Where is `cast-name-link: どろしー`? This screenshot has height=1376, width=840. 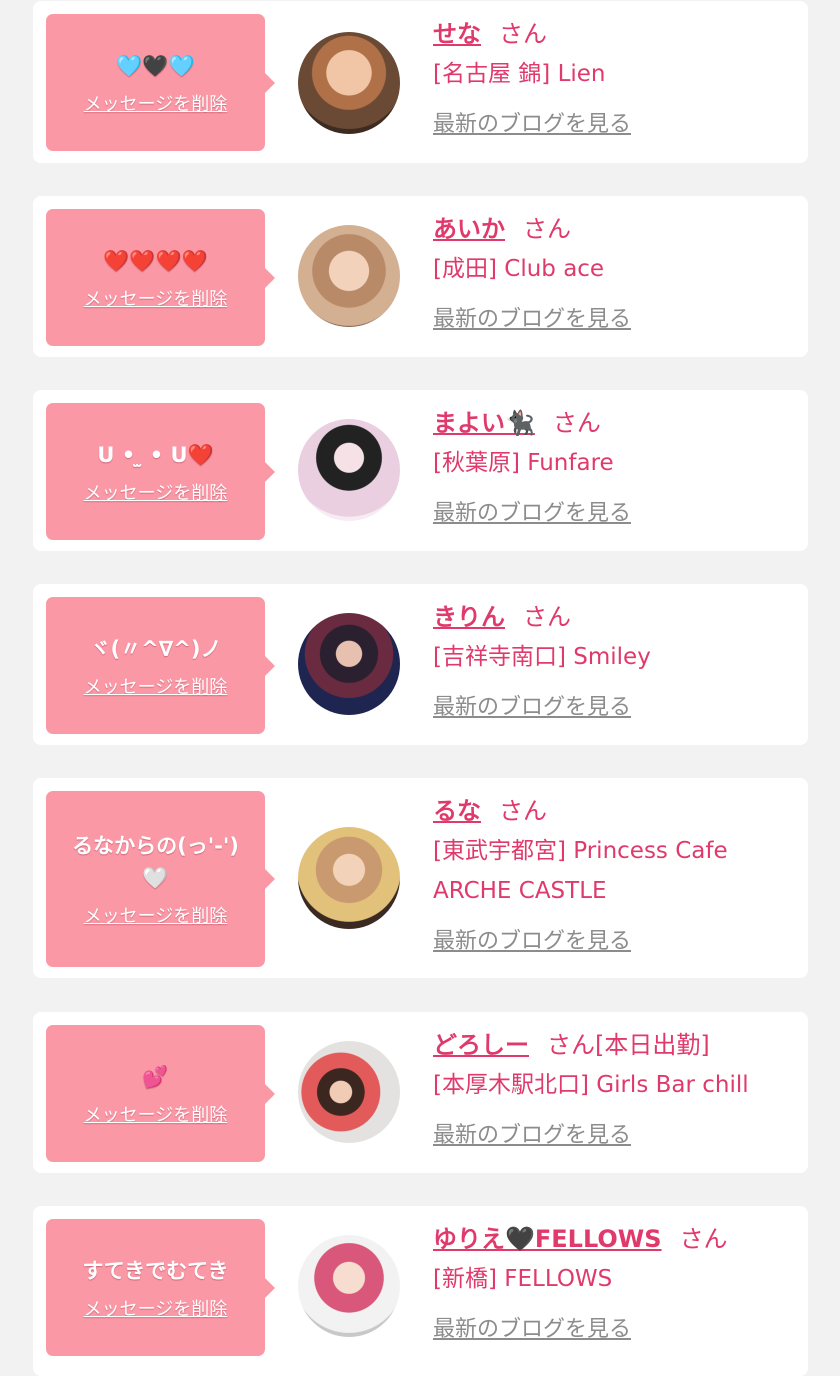 cast-name-link: どろしー is located at coordinates (481, 1045).